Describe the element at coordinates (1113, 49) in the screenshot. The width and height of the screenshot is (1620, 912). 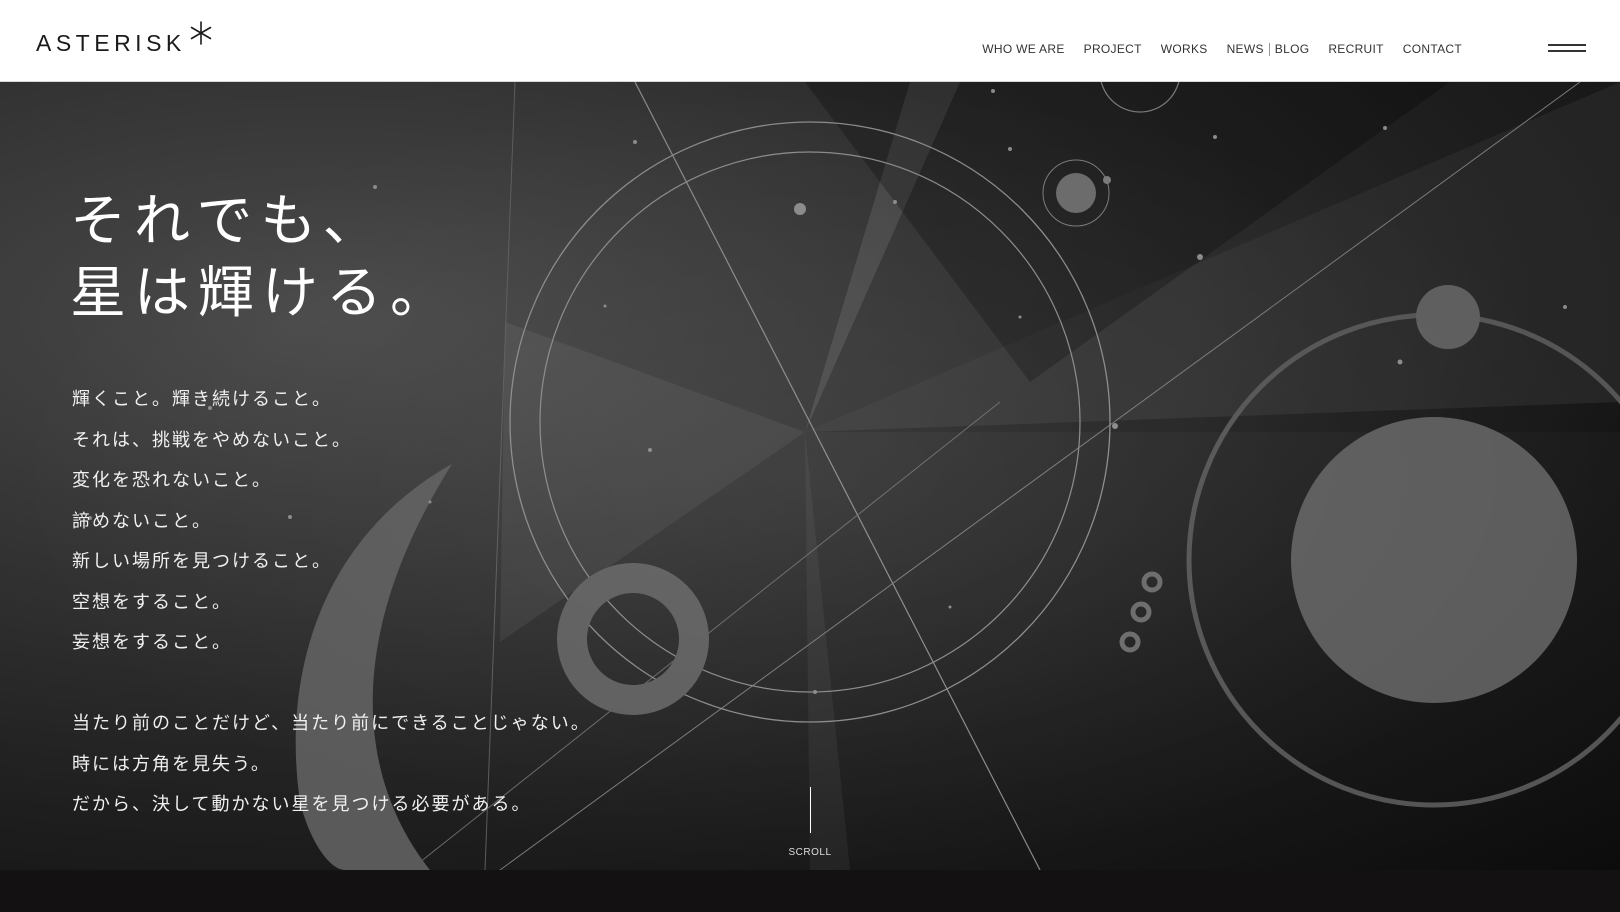
I see `nav-project: PROJECT` at that location.